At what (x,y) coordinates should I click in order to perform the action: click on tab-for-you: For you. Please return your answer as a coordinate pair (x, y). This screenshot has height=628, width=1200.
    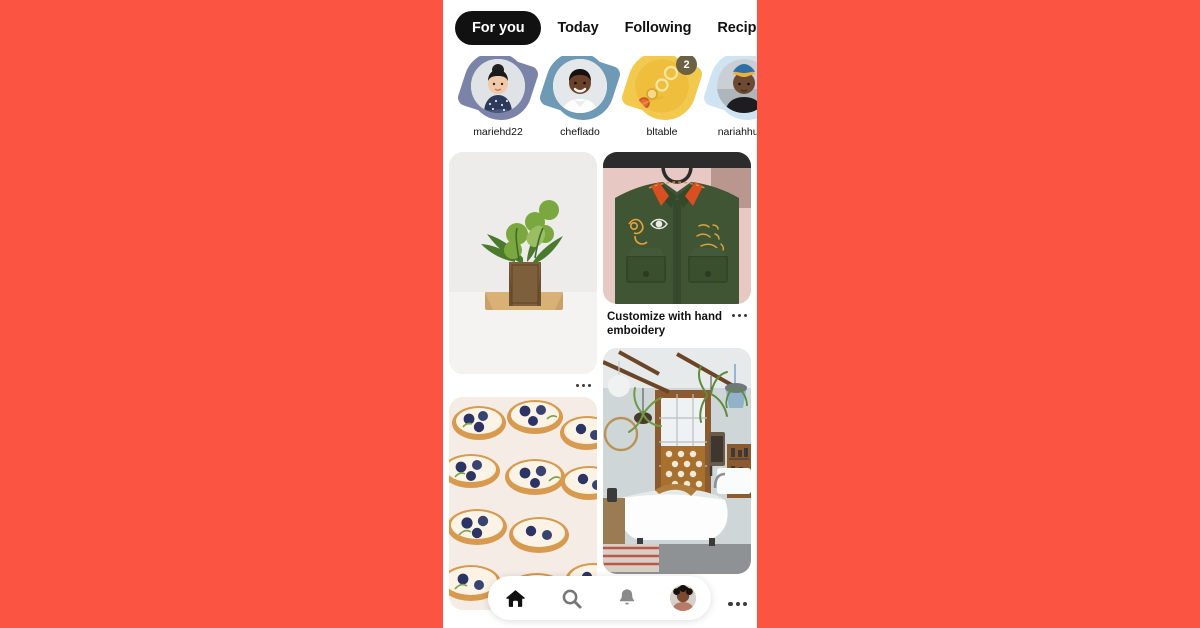
    Looking at the image, I should click on (498, 28).